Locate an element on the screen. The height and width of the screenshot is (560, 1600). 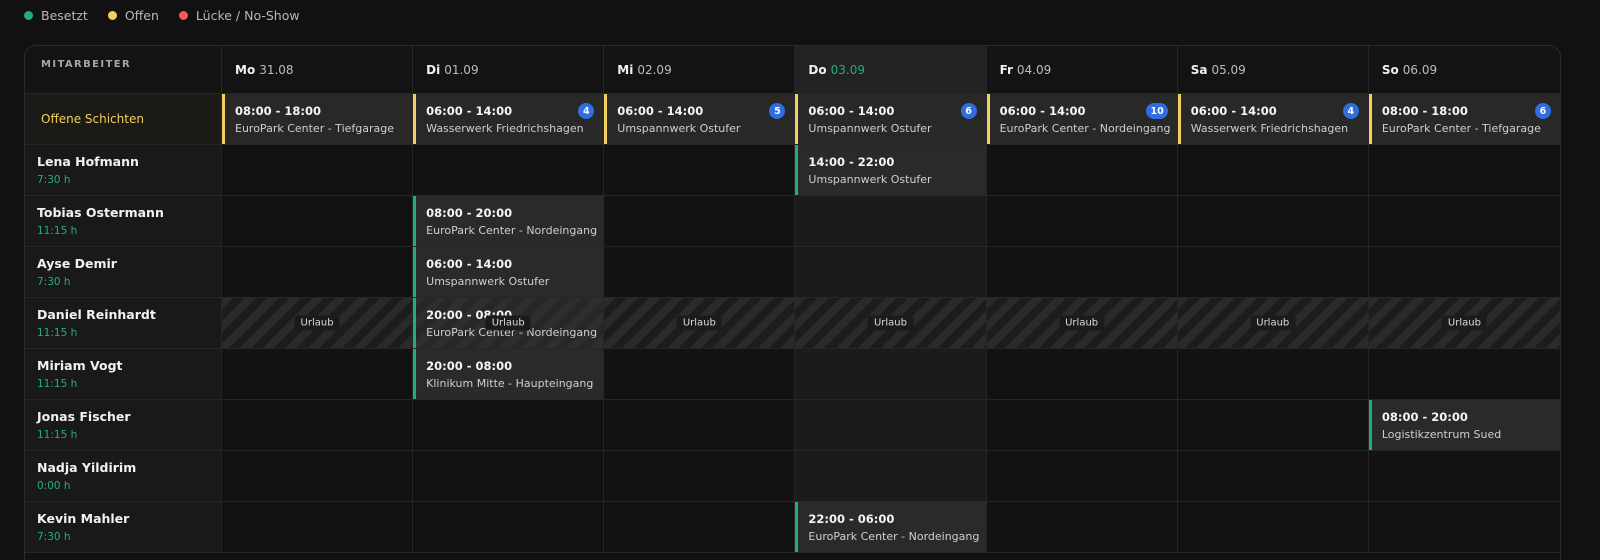
employee-name: Ayse Demir is located at coordinates (77, 263).